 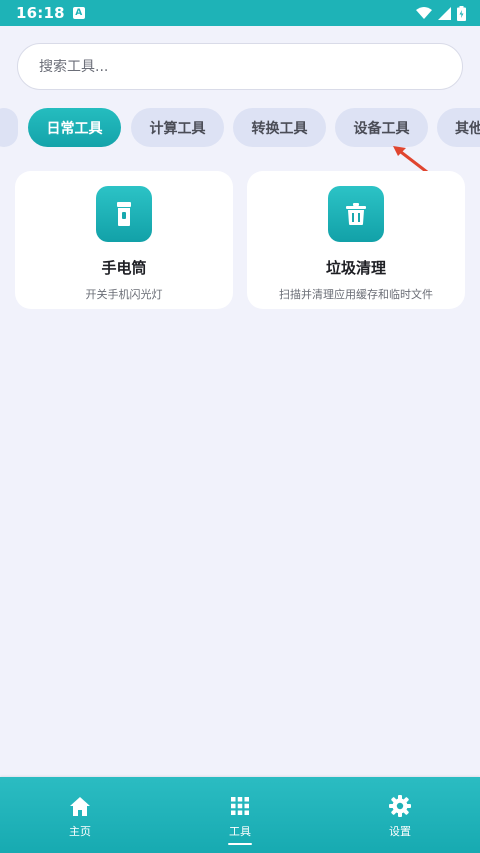 I want to click on status-time: 16:18, so click(x=40, y=13).